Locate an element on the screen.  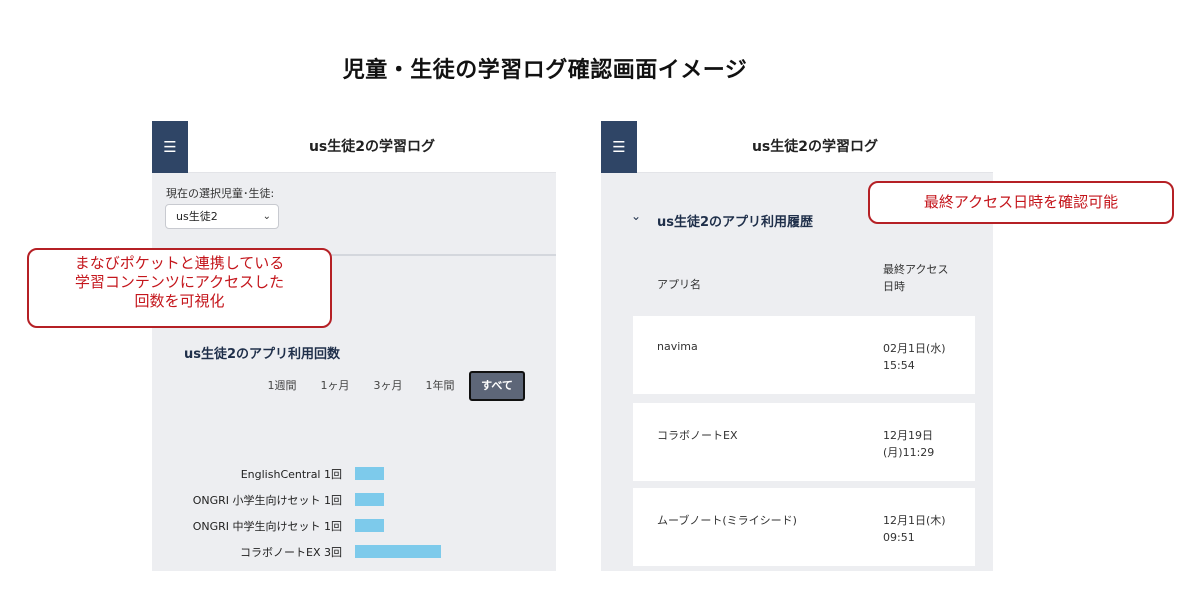
col-header-app-name: アプリ名 is located at coordinates (679, 284).